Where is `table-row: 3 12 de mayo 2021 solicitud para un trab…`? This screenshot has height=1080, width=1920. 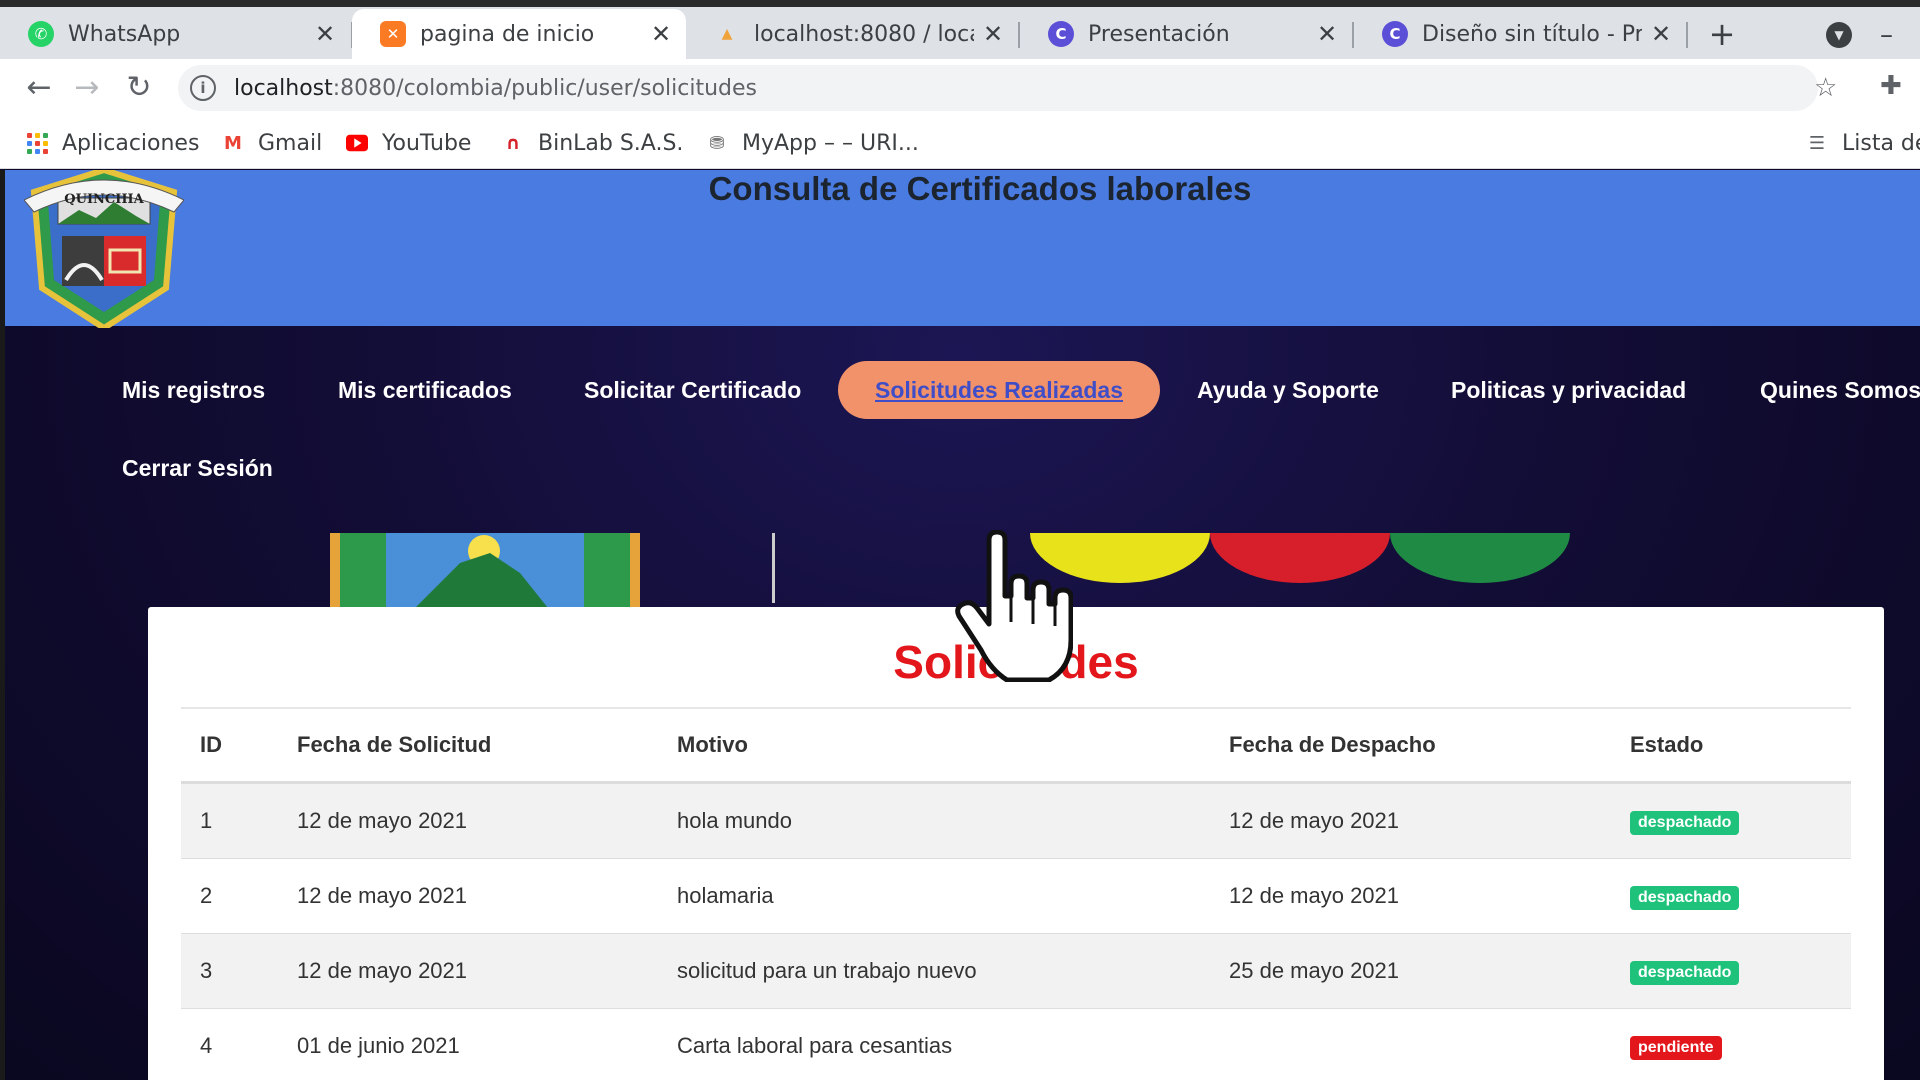
table-row: 3 12 de mayo 2021 solicitud para un trab… is located at coordinates (1016, 971).